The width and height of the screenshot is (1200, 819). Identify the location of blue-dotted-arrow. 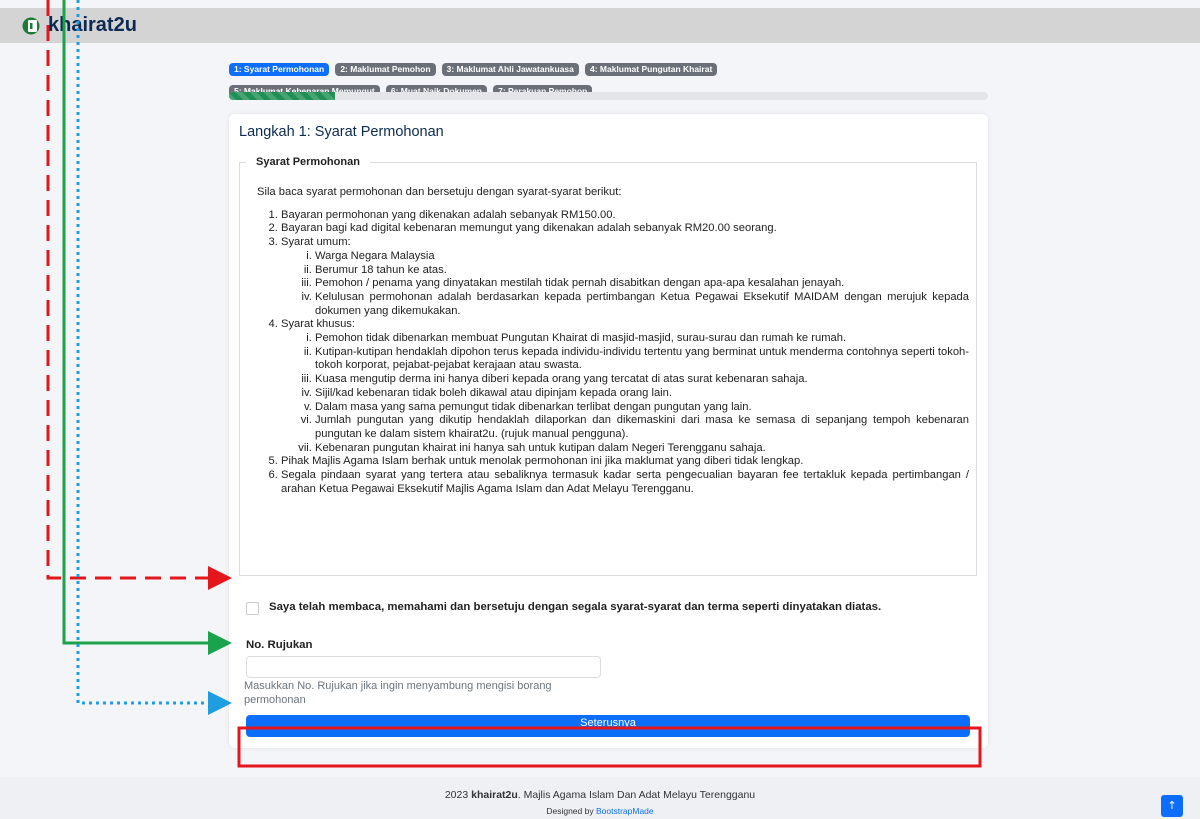
(154, 357).